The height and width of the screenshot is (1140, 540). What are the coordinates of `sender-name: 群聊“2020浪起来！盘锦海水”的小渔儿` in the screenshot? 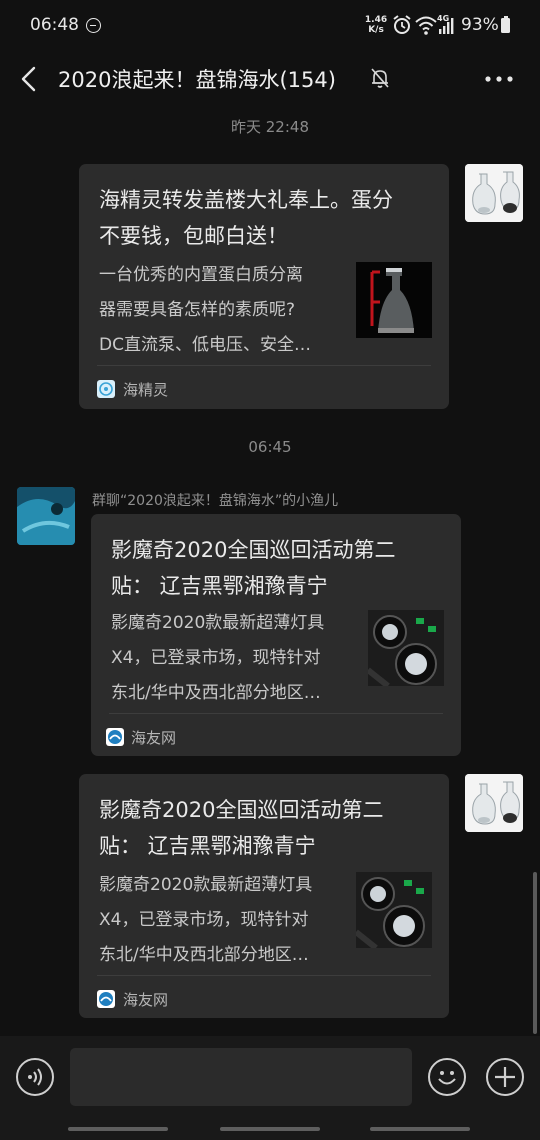 It's located at (215, 501).